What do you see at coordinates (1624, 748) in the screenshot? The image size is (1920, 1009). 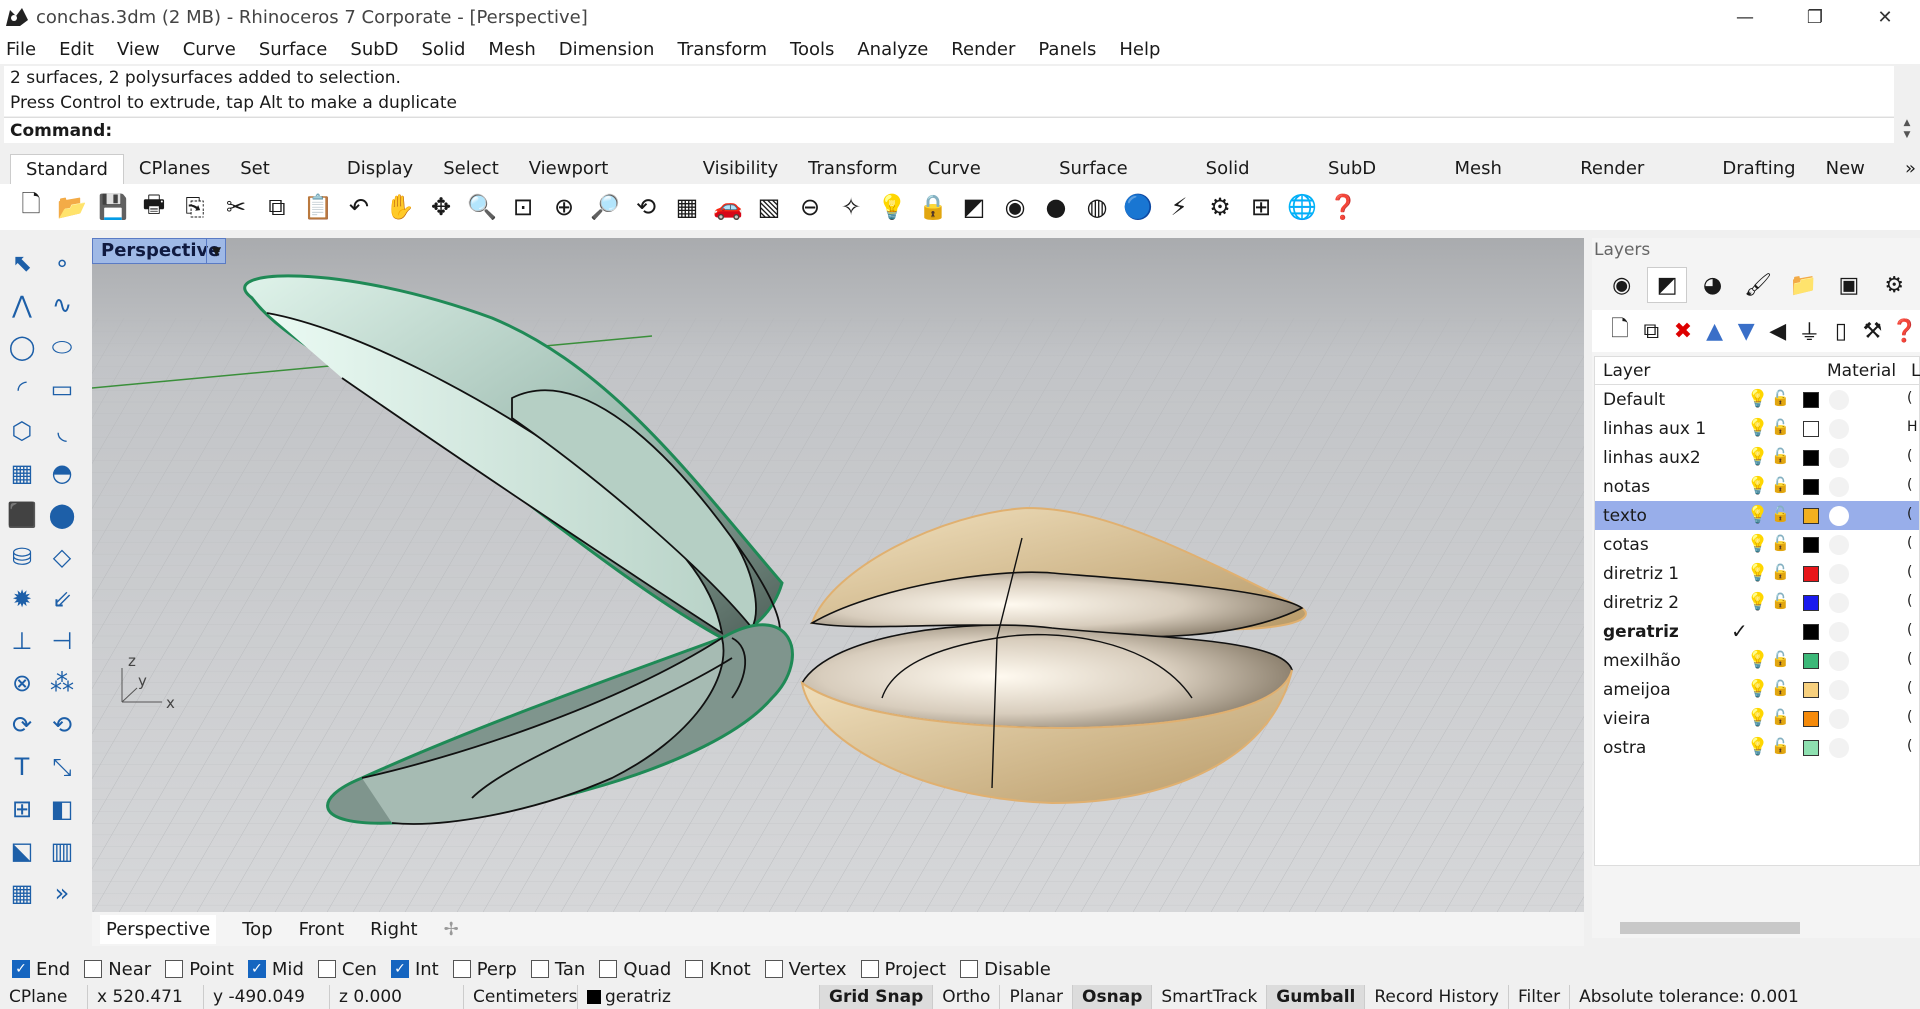 I see `layer-name: ostra` at bounding box center [1624, 748].